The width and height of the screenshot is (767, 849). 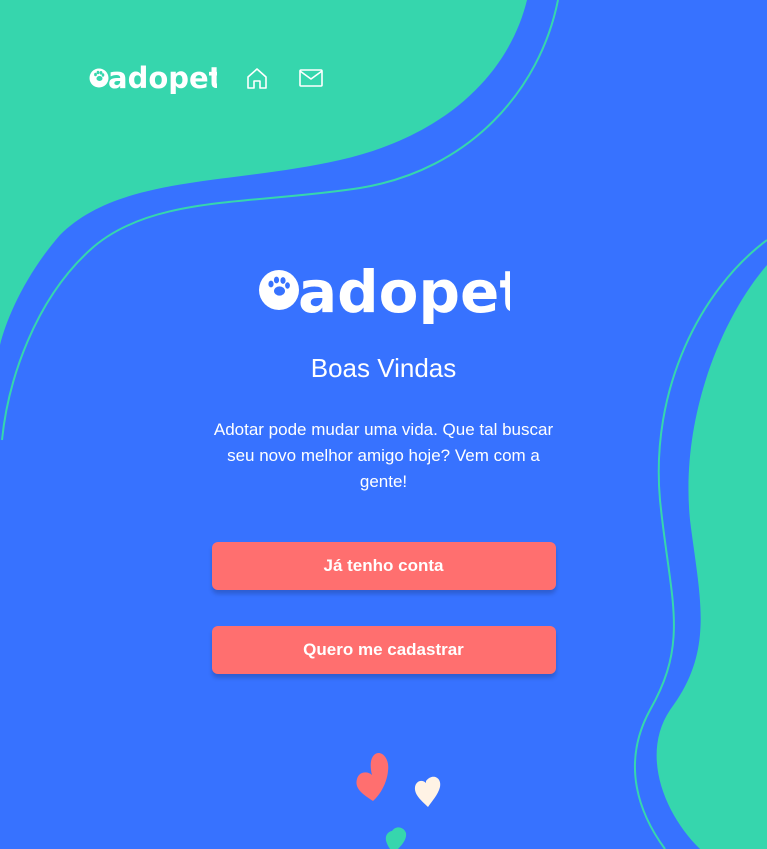 I want to click on main-logo-image: adopet, so click(x=384, y=293).